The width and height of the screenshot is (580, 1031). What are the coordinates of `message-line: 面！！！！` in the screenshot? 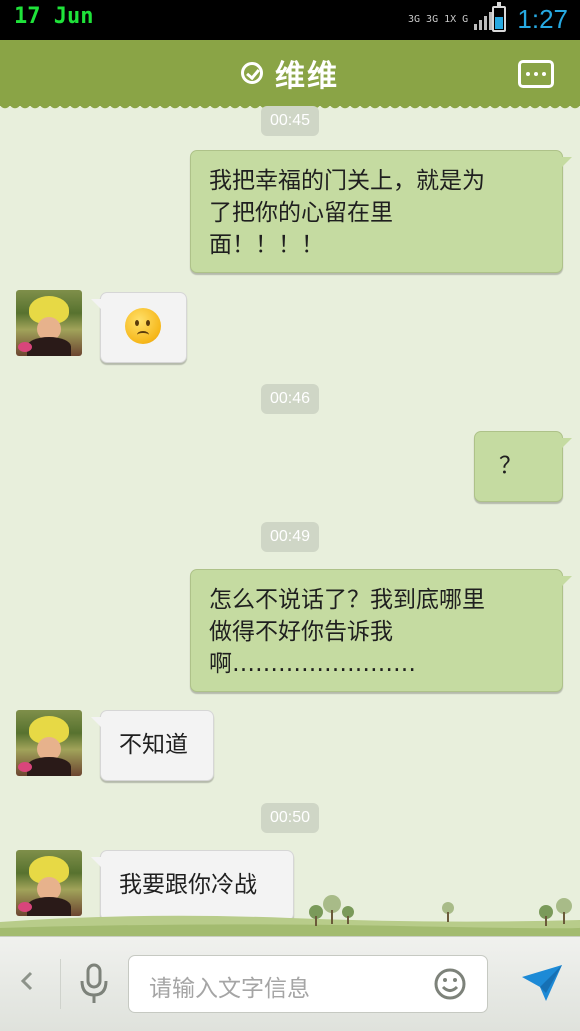 It's located at (266, 245).